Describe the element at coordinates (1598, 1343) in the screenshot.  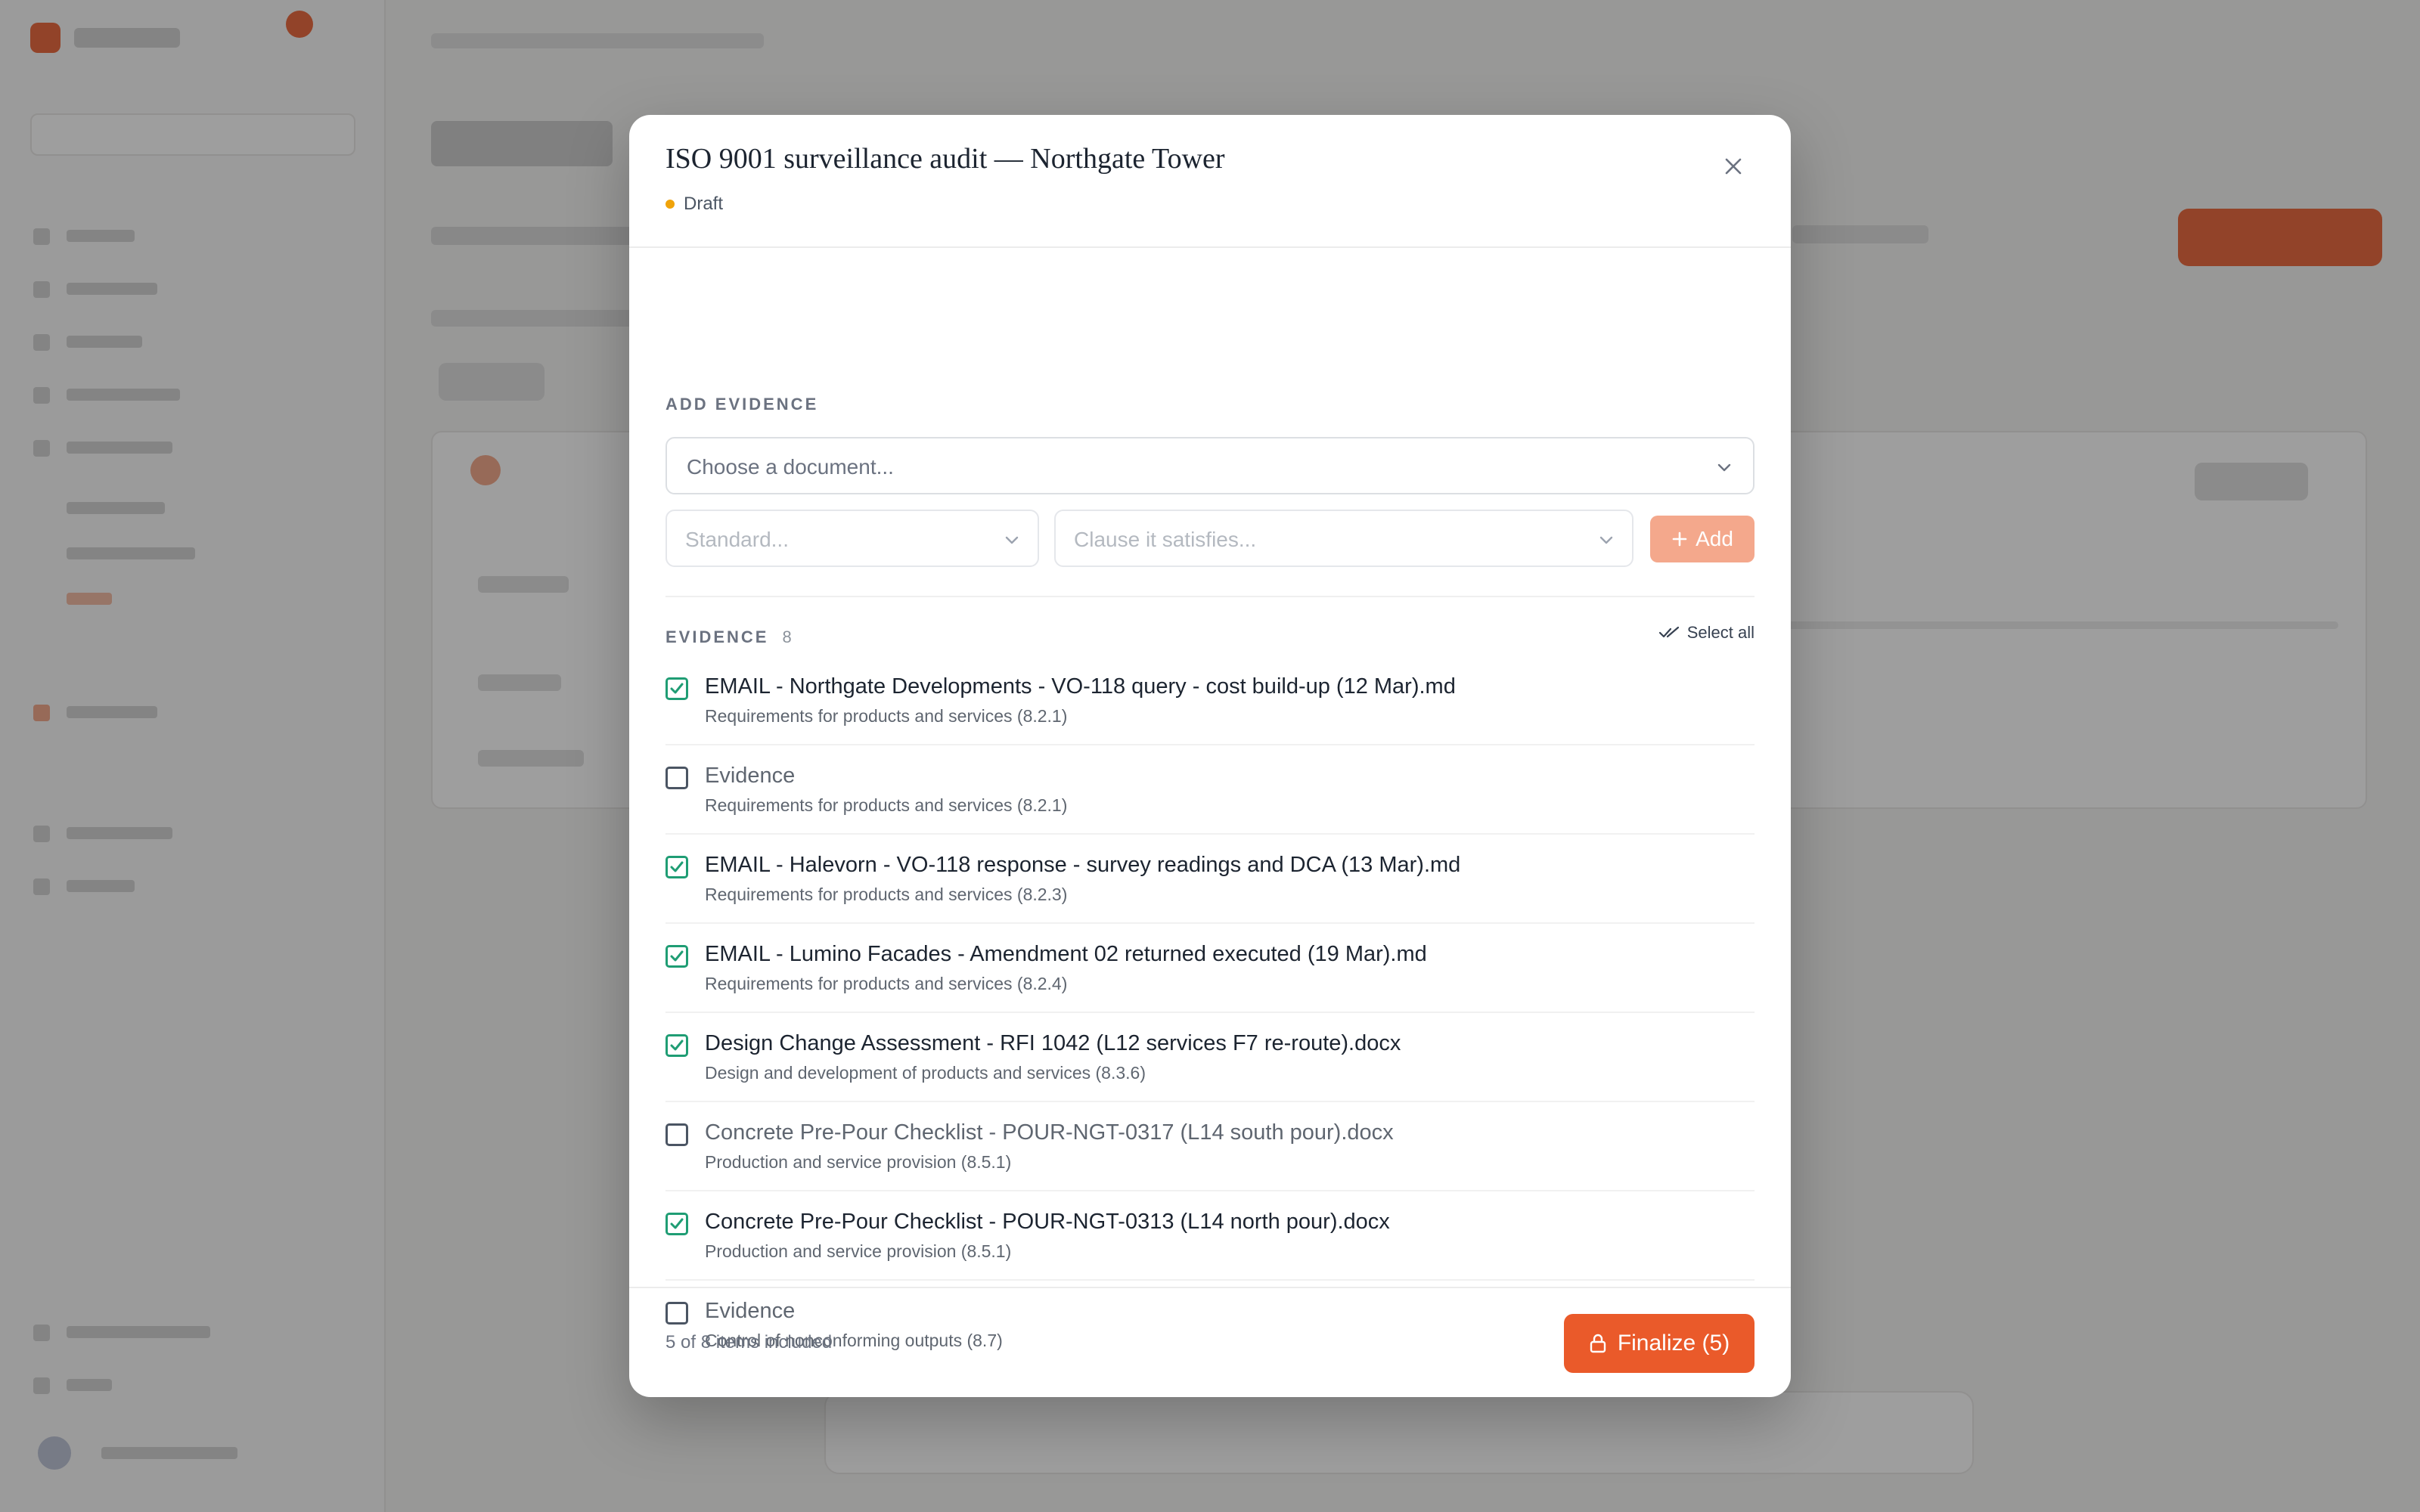
I see `lock-icon` at that location.